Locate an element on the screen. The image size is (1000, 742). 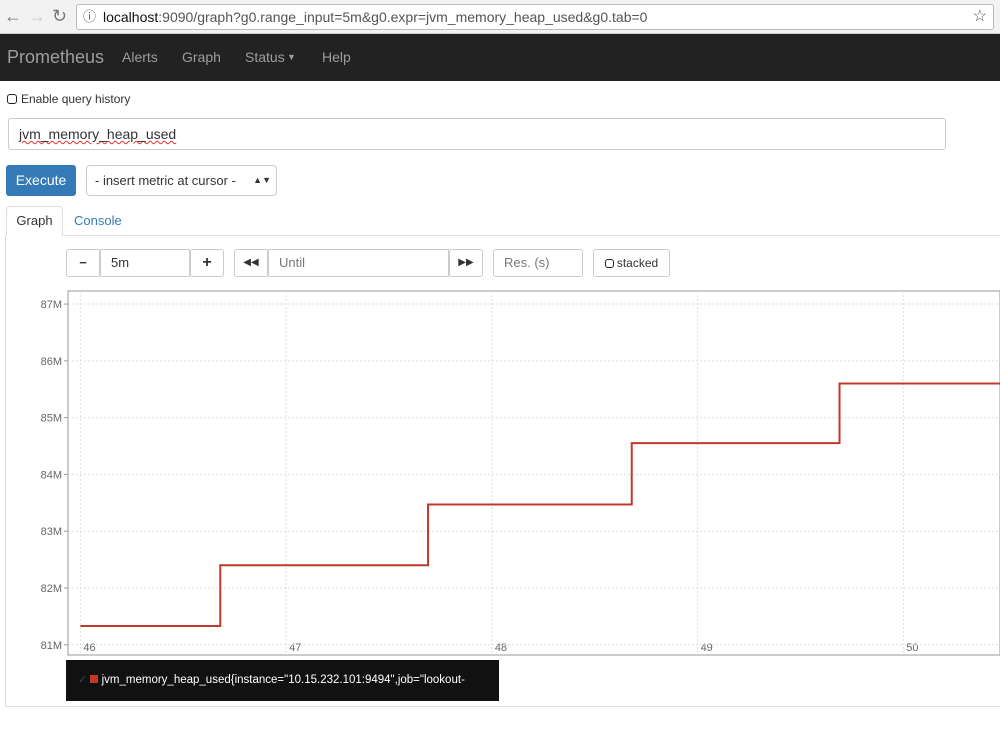
query-history-toggle: Enable query history is located at coordinates (68, 99).